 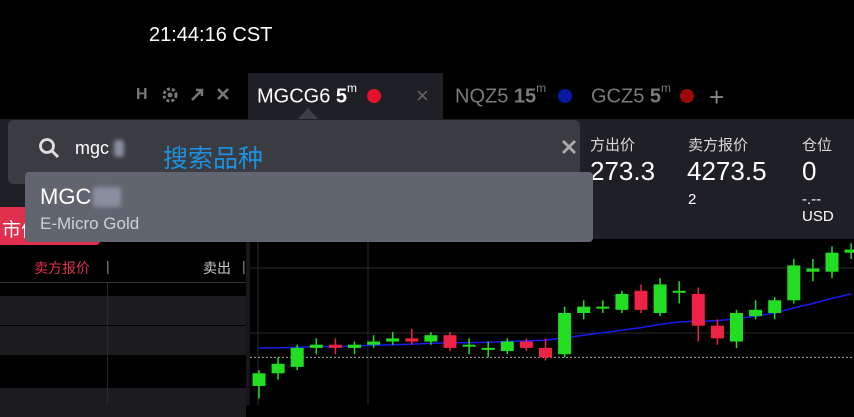 I want to click on position-value: 0, so click(x=809, y=171).